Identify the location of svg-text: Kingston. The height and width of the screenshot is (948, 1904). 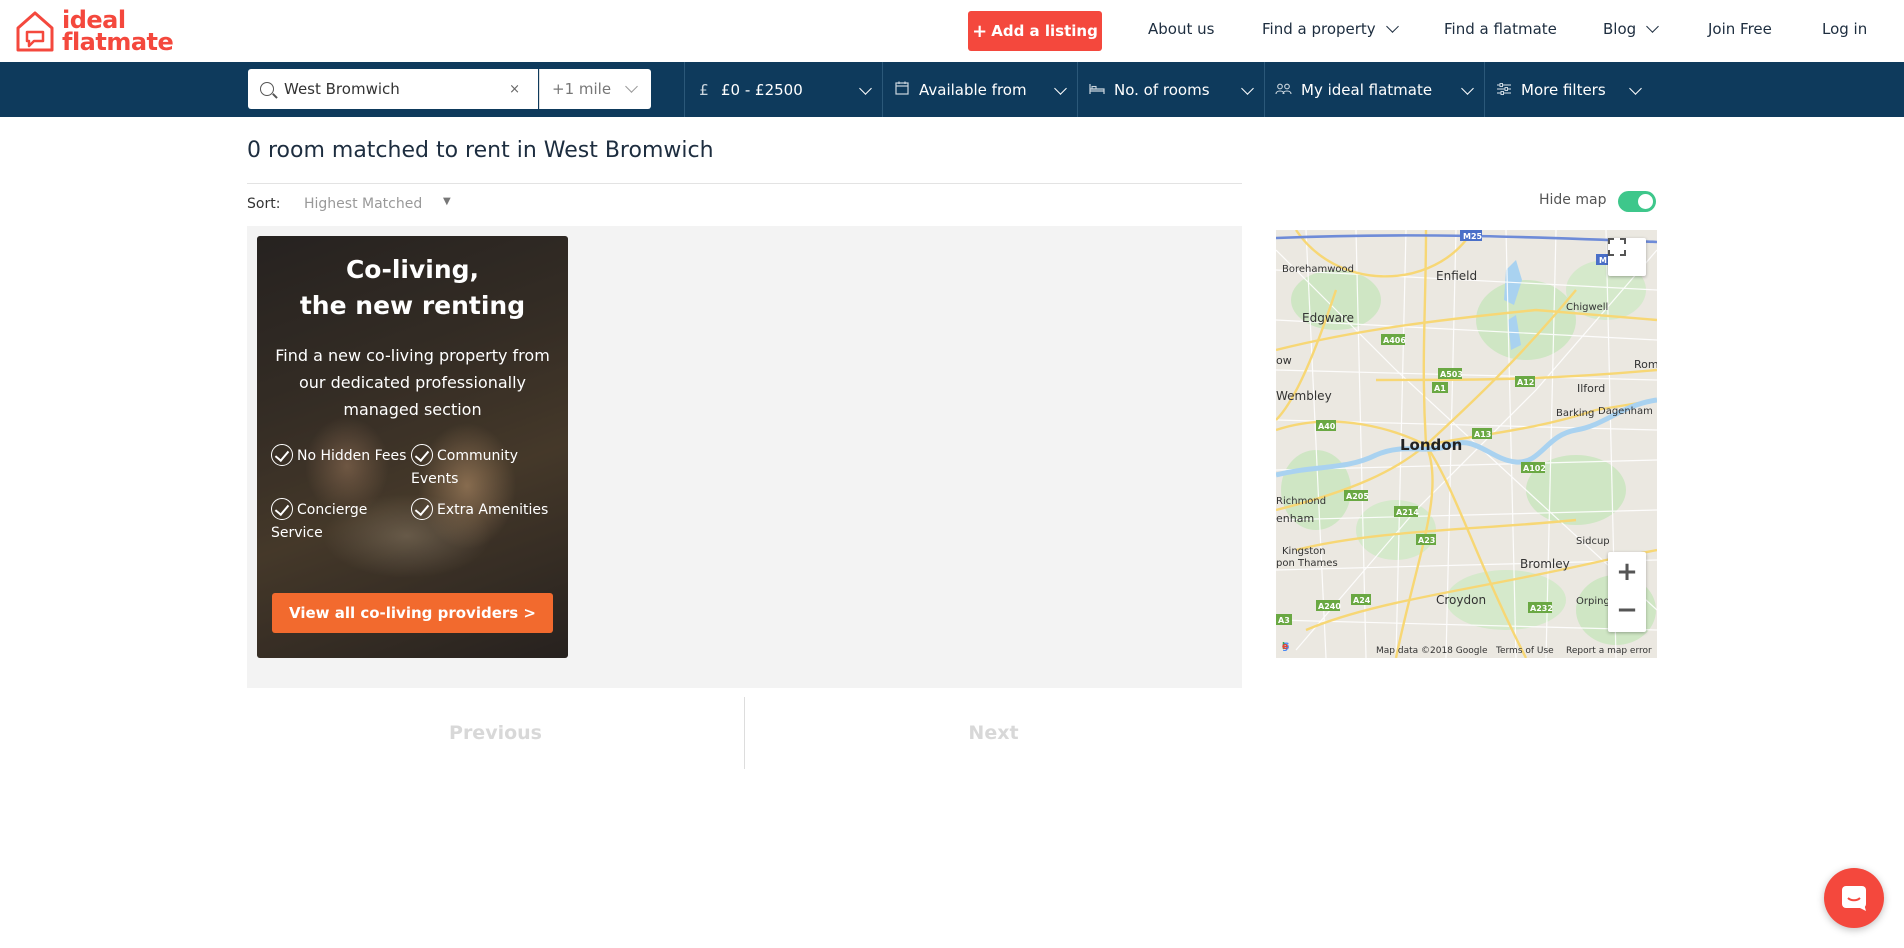
(1304, 551).